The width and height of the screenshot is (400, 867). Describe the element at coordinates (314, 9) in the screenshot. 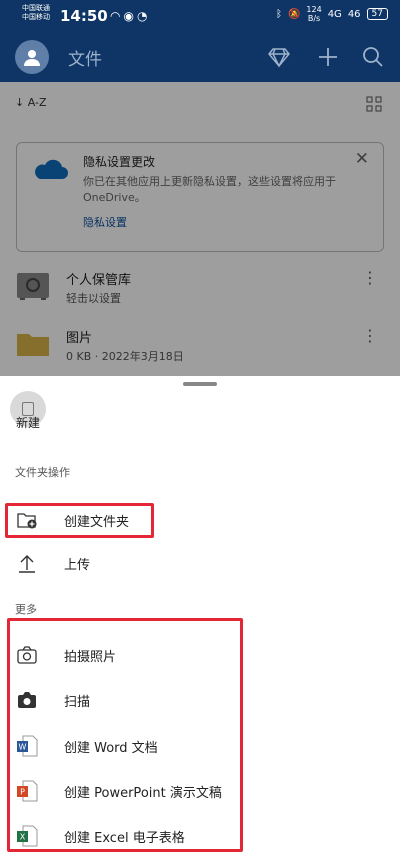

I see `net-speed-value: 124` at that location.